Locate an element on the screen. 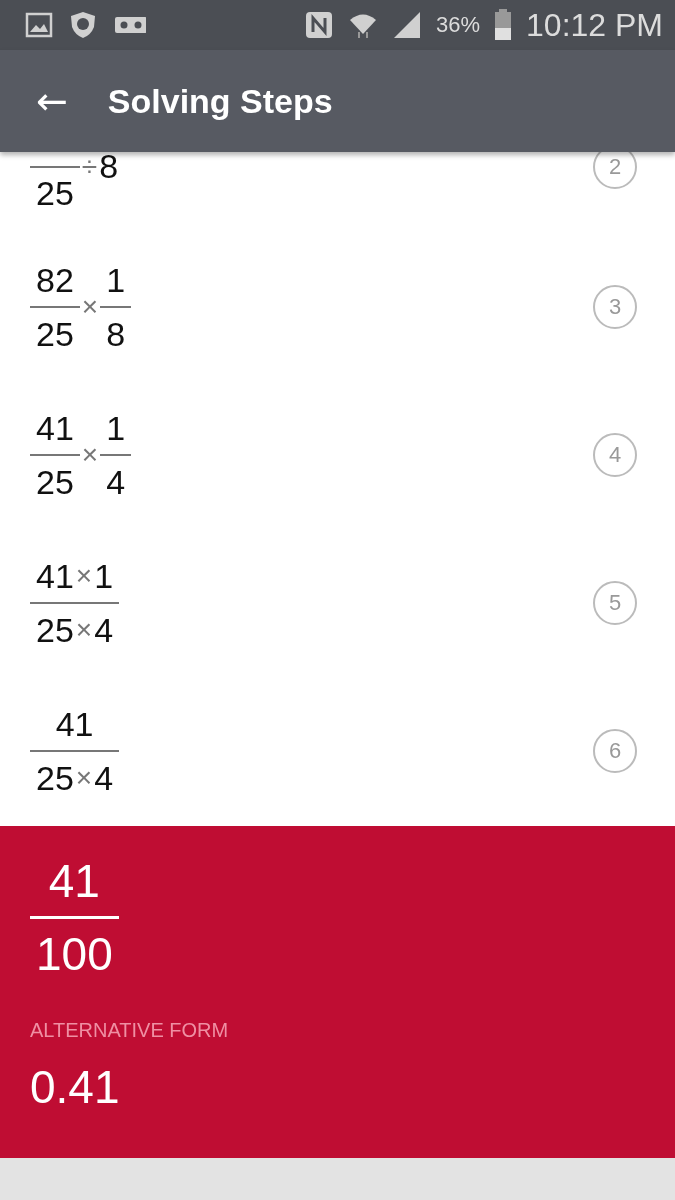 The height and width of the screenshot is (1200, 675). step-number: 4 is located at coordinates (615, 455).